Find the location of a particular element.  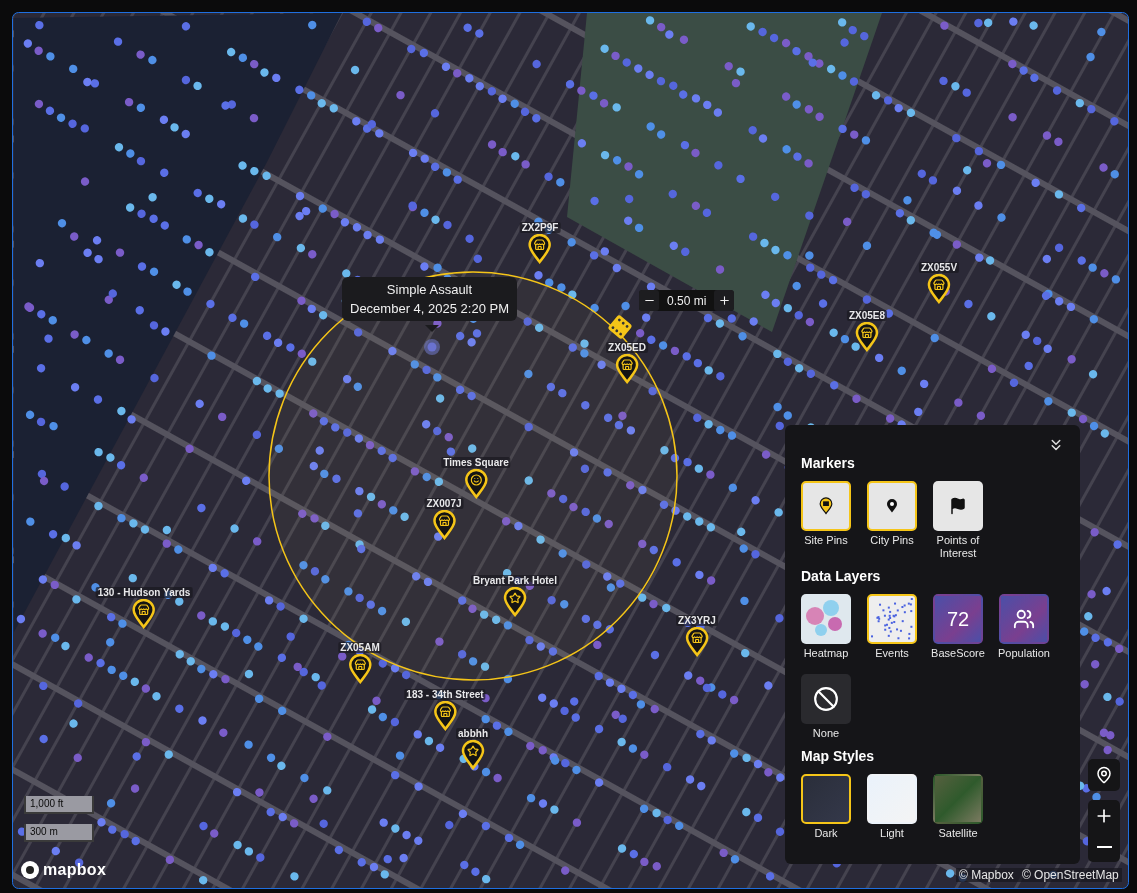

option-label: Site Pins is located at coordinates (826, 540).